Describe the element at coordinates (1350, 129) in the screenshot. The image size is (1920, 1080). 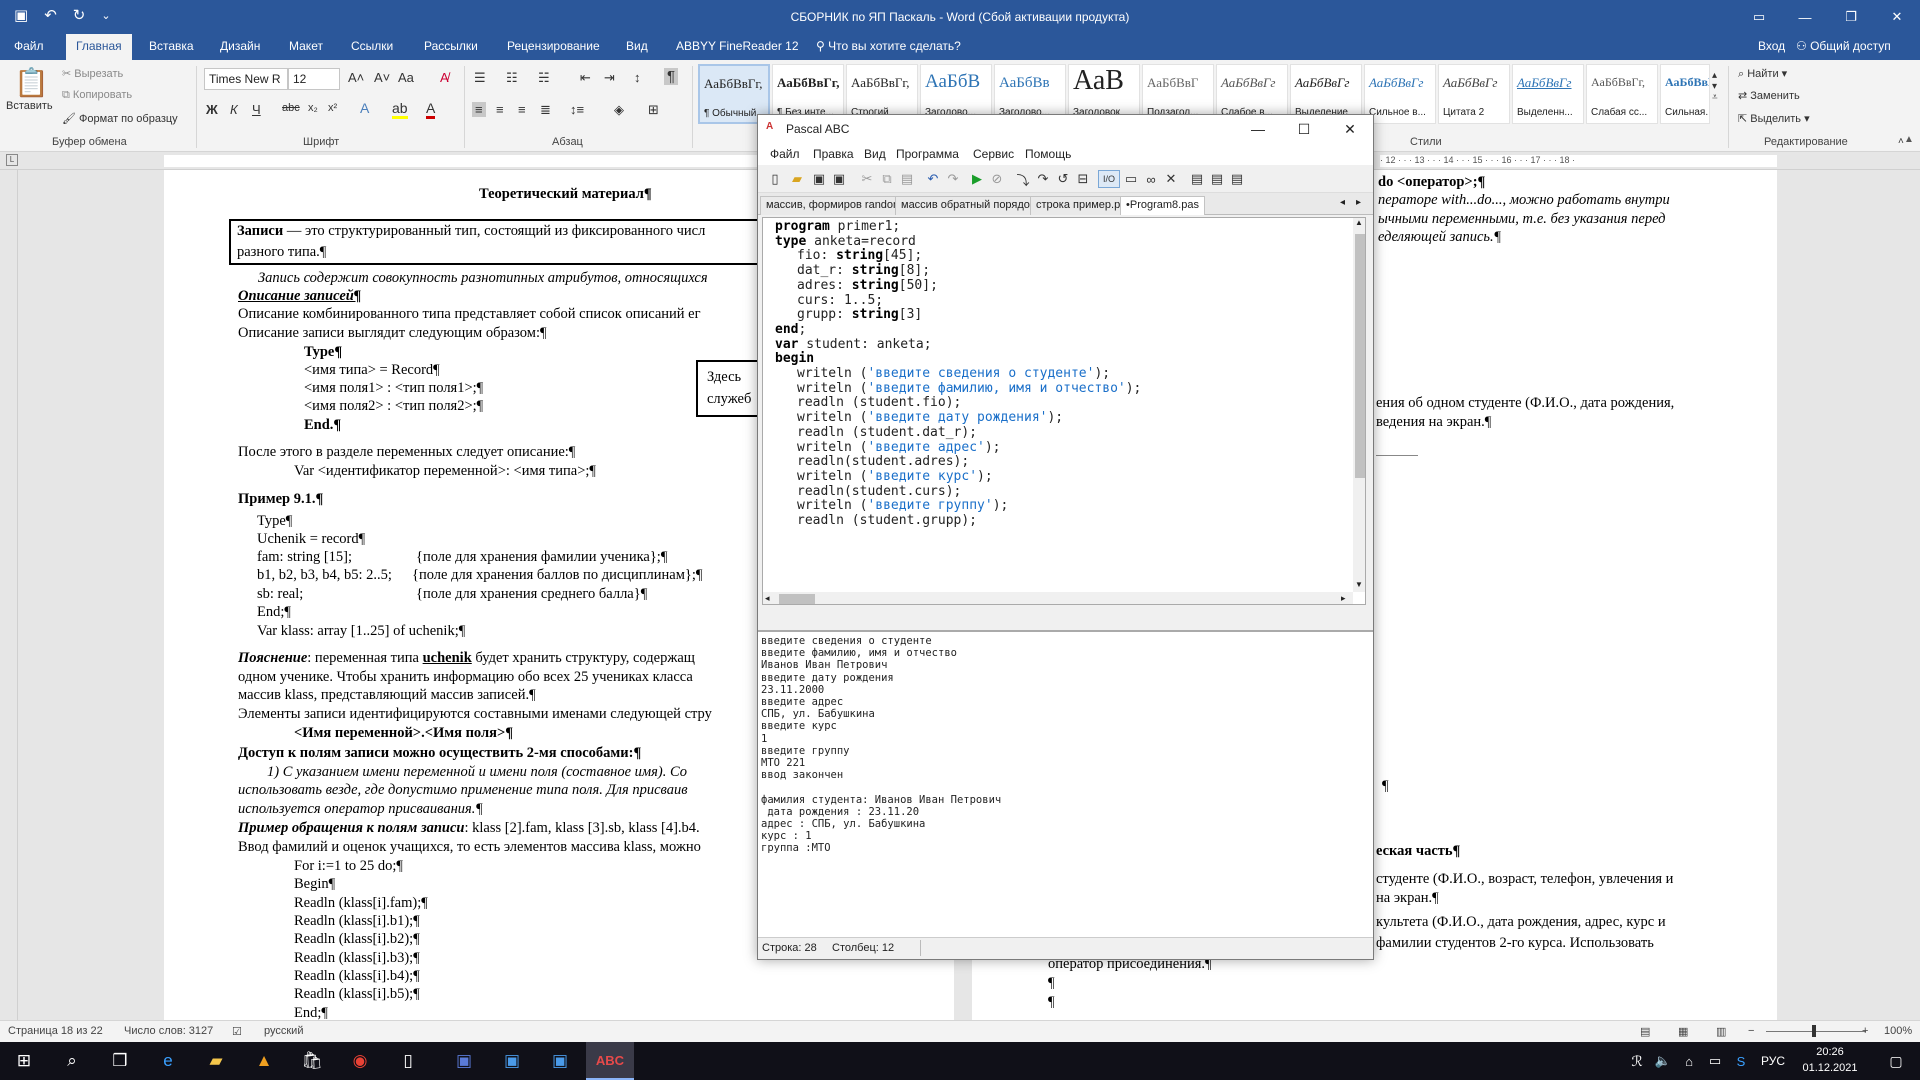
I see `pascal-close-icon: ✕` at that location.